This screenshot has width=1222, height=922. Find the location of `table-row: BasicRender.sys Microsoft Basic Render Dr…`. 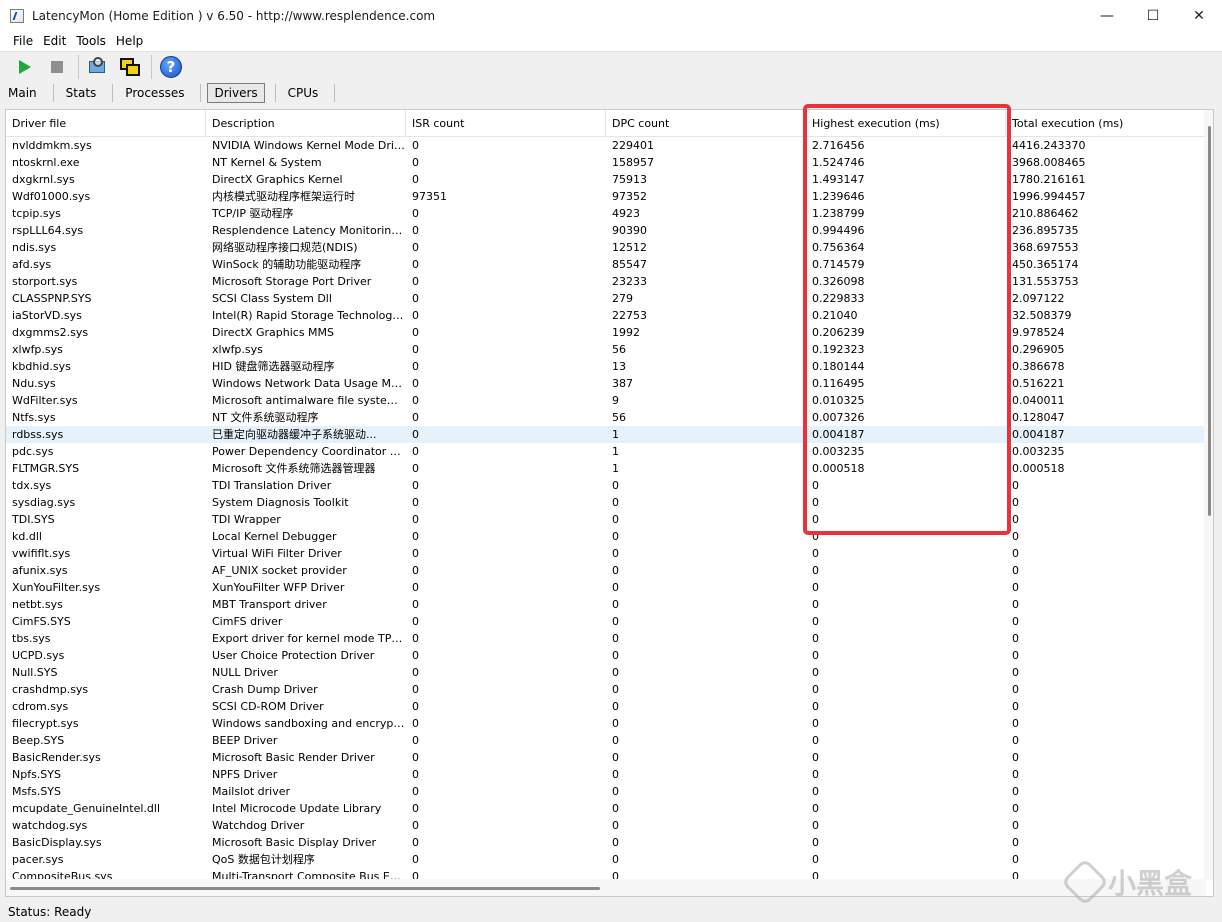

table-row: BasicRender.sys Microsoft Basic Render Dr… is located at coordinates (606, 757).